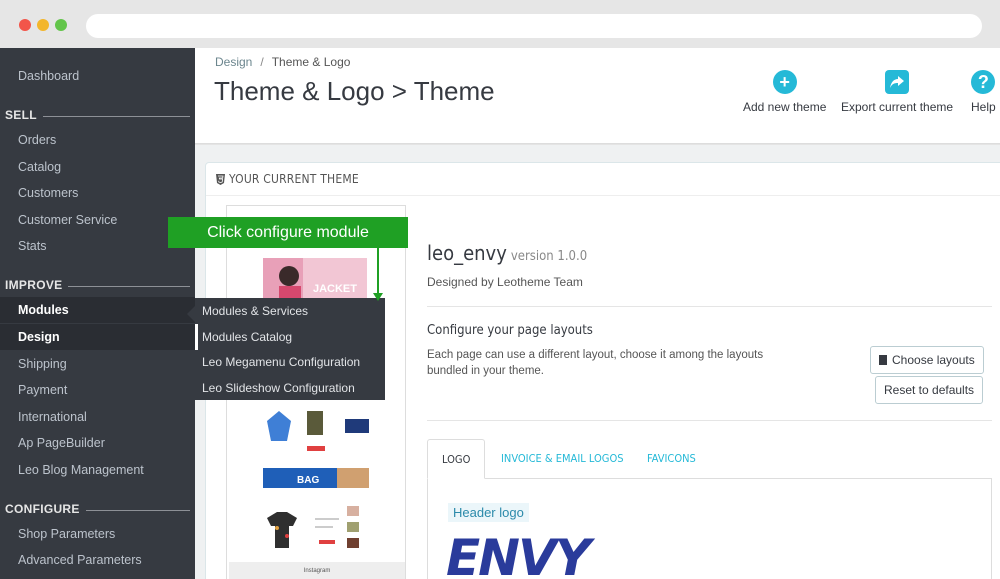 Image resolution: width=1000 pixels, height=579 pixels. Describe the element at coordinates (97, 220) in the screenshot. I see `sidebar-item-customer-service: Customer Service` at that location.